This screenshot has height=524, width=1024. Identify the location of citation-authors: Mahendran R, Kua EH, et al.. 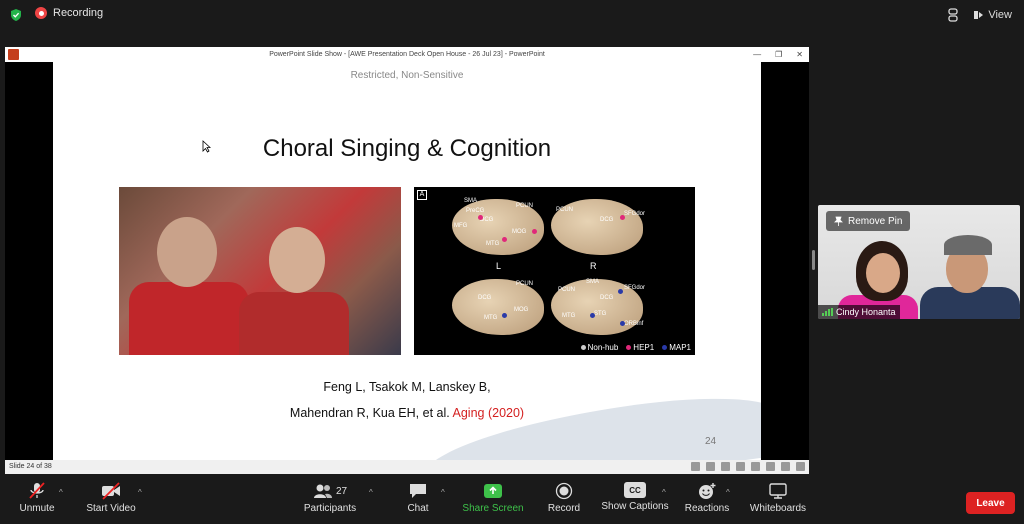
(369, 413).